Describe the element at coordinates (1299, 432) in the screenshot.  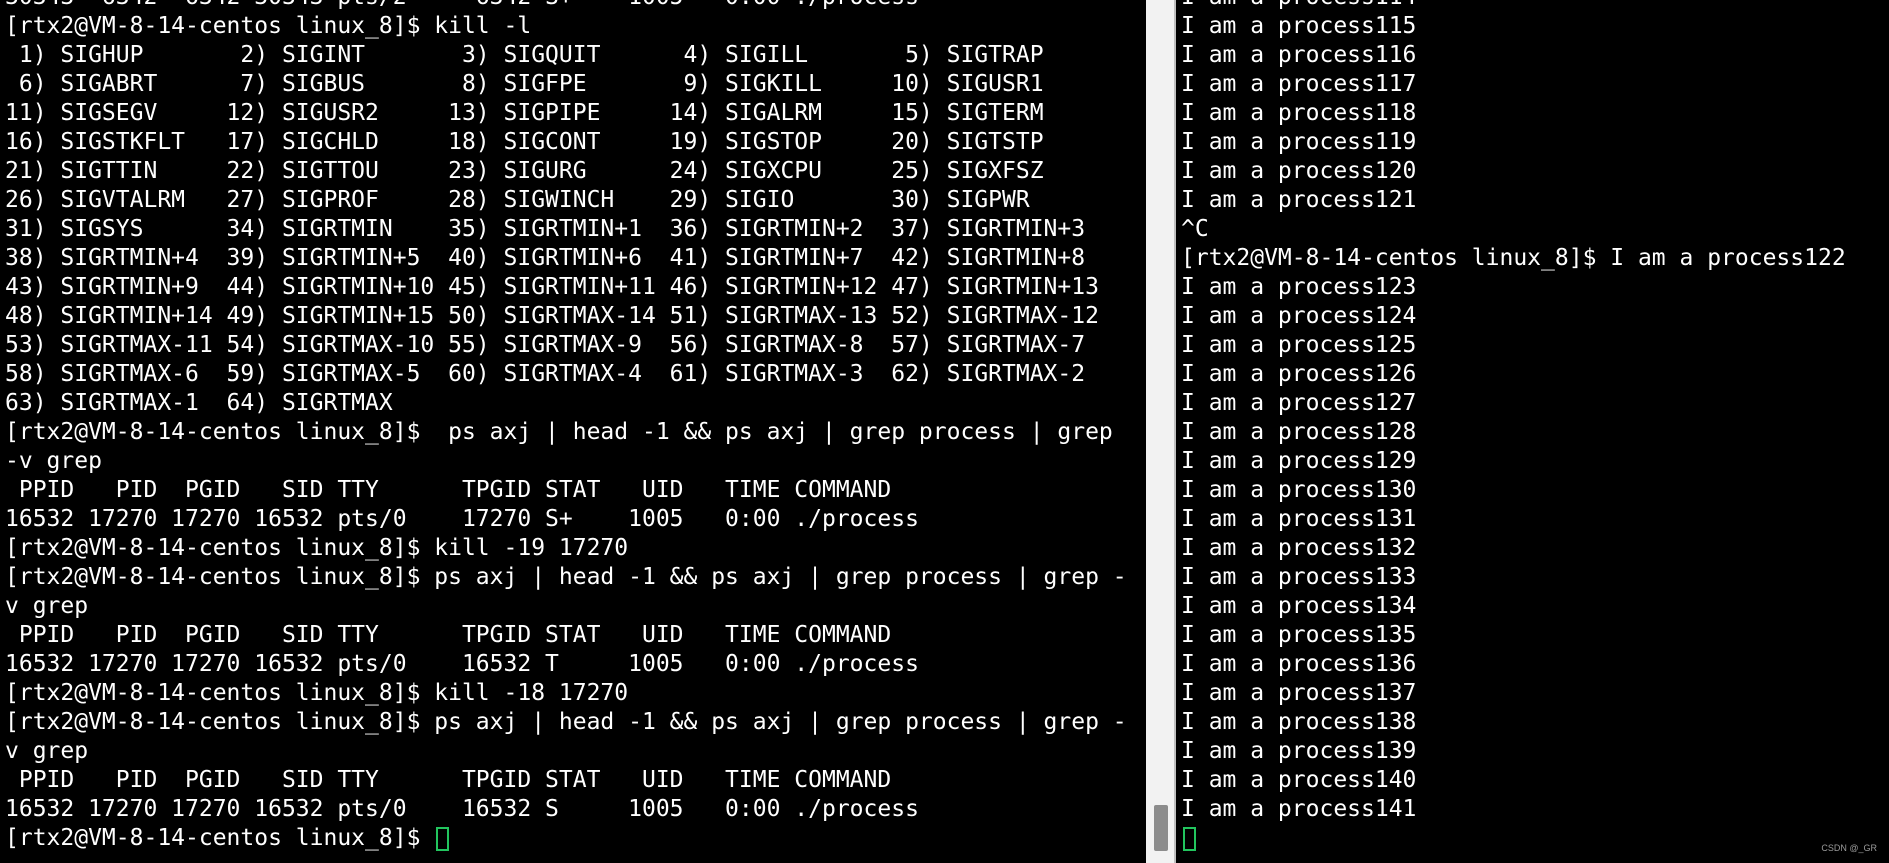
I see `terminal-line-text: I am a process128` at that location.